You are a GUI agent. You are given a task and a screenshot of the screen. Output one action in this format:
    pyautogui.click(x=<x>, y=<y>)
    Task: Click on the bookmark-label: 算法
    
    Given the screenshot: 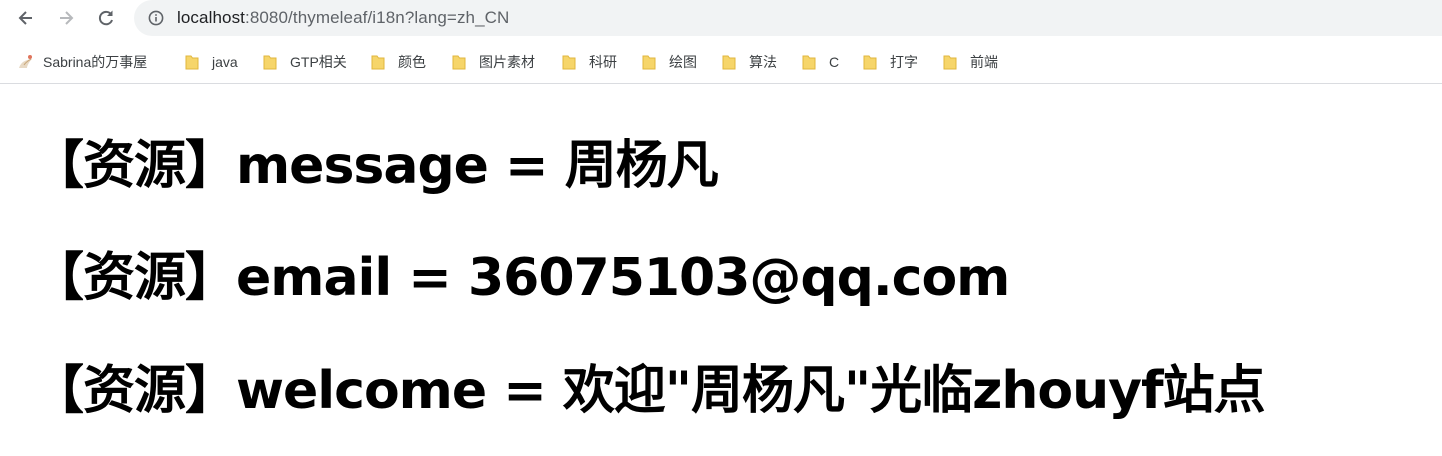 What is the action you would take?
    pyautogui.click(x=763, y=62)
    